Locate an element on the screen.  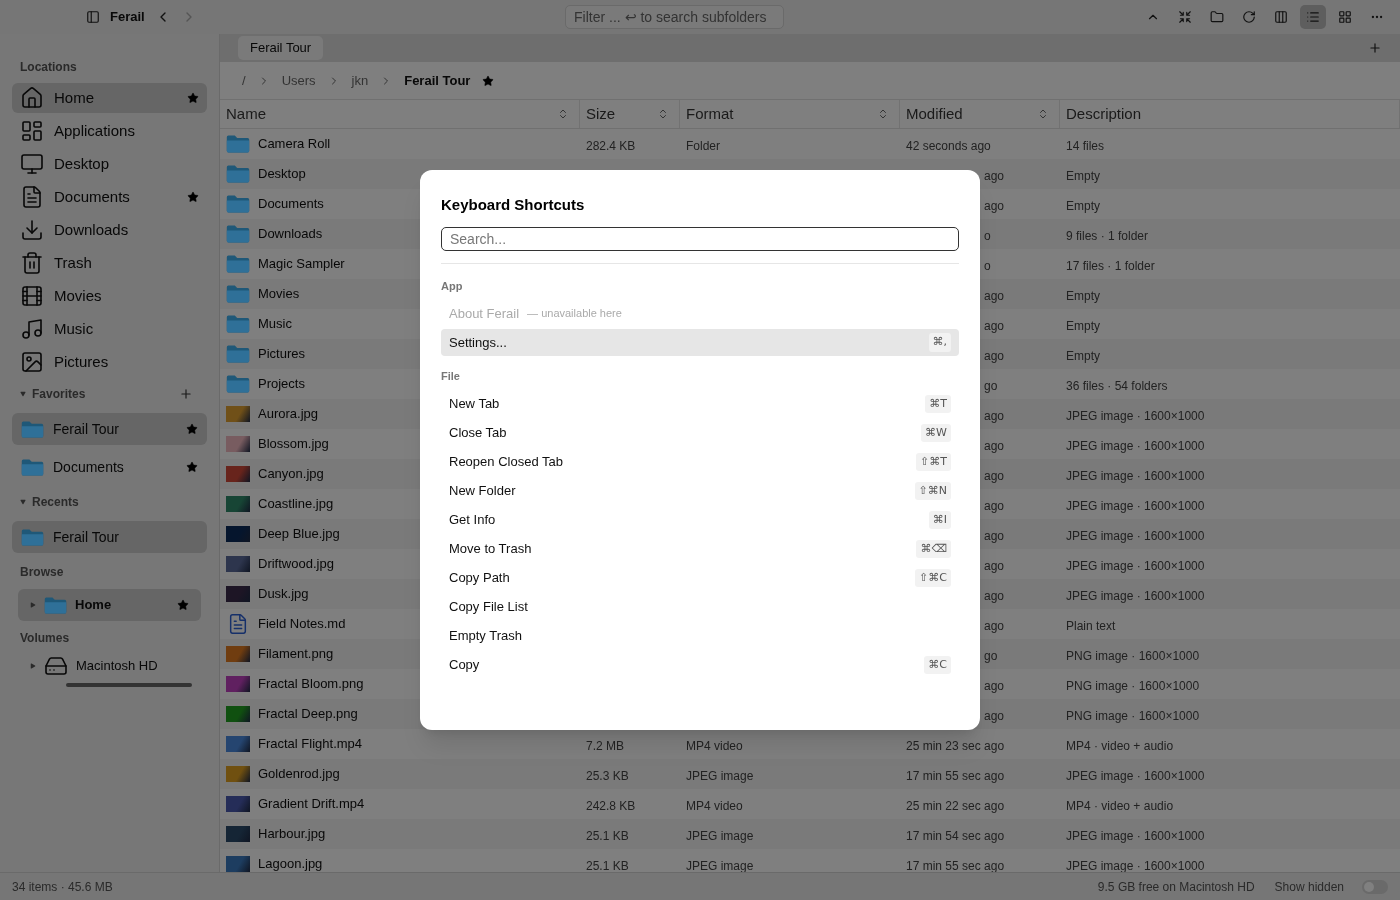
window-title: Ferail is located at coordinates (127, 17).